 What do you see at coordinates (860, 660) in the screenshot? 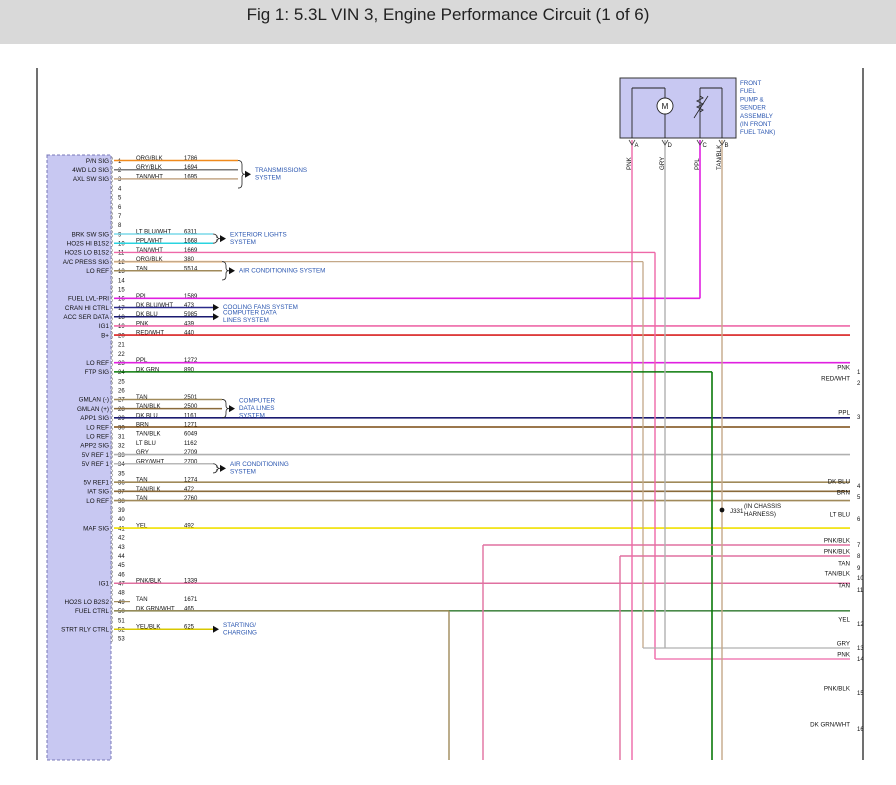
I see `right-connector-number: 14` at bounding box center [860, 660].